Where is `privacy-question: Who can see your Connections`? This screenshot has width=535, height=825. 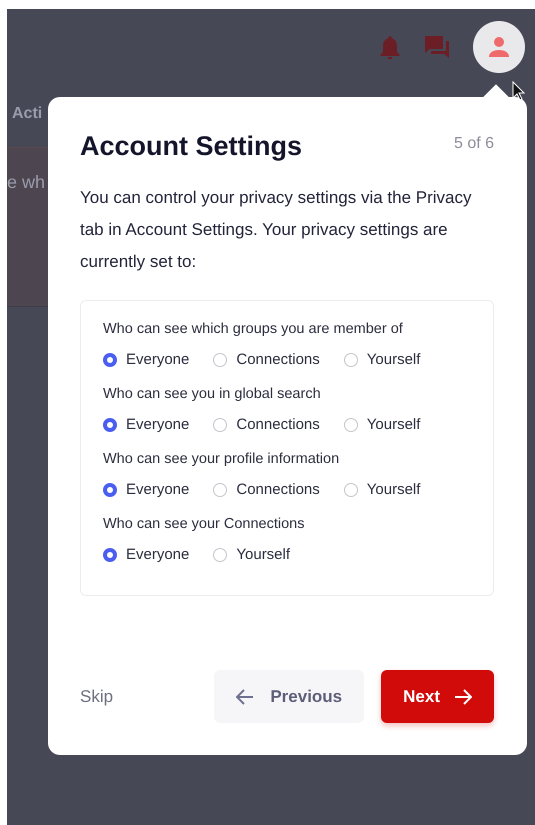 privacy-question: Who can see your Connections is located at coordinates (204, 524).